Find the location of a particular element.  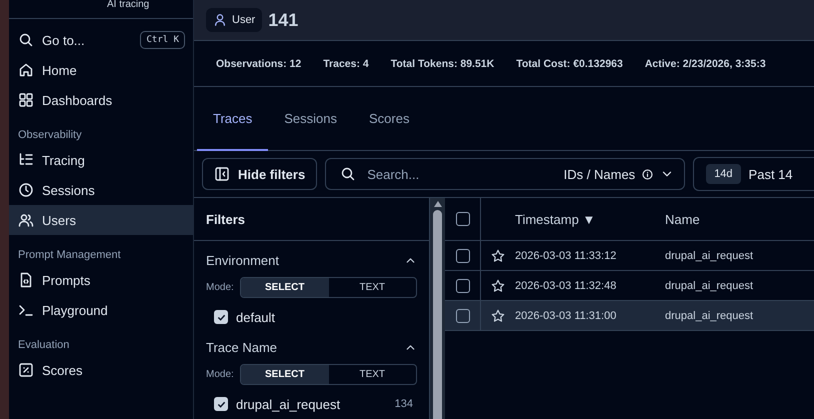

tab: Traces is located at coordinates (232, 119).